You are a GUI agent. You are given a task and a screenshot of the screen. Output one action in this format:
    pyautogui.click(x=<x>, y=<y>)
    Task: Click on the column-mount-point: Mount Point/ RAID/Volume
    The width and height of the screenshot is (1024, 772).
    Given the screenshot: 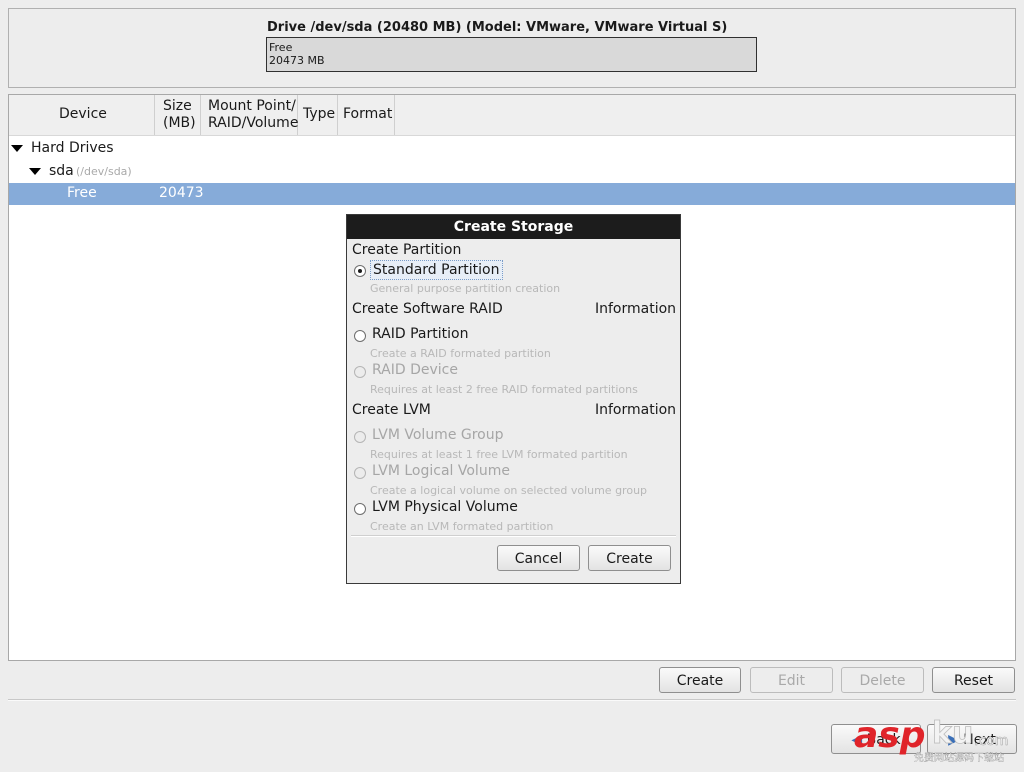 What is the action you would take?
    pyautogui.click(x=249, y=115)
    